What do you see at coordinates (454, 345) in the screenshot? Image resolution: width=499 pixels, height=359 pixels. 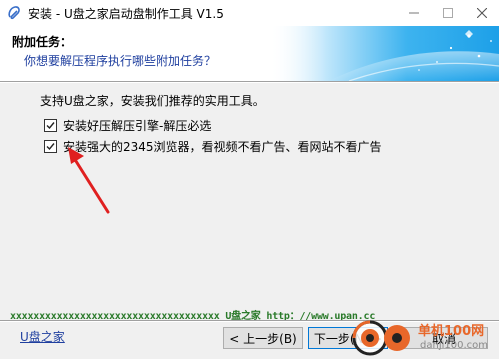 I see `watermark-site-url: danji100.com` at bounding box center [454, 345].